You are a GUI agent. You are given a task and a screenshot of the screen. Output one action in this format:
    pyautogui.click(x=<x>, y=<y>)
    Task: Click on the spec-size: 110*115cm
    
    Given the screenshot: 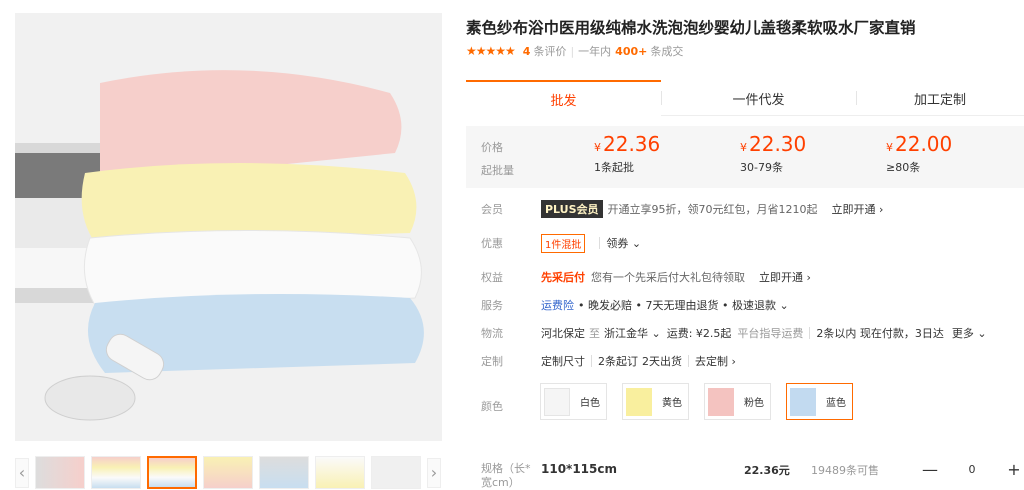 What is the action you would take?
    pyautogui.click(x=579, y=469)
    